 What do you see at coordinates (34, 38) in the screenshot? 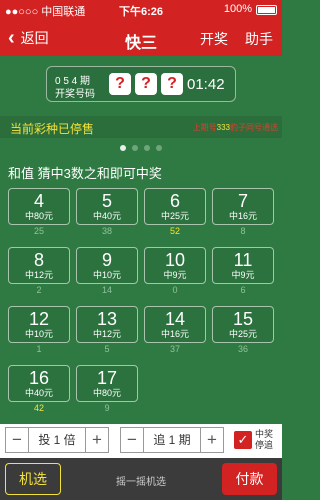
I see `back-label: 返回` at bounding box center [34, 38].